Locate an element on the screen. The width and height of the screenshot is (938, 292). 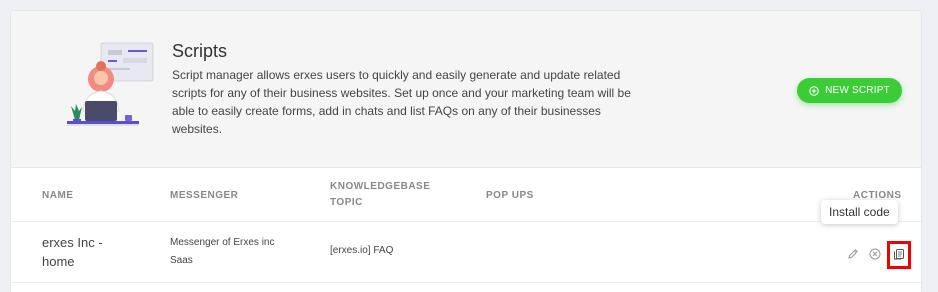
script-knowledgebase-topic: [erxes.io] FAQ is located at coordinates (362, 250).